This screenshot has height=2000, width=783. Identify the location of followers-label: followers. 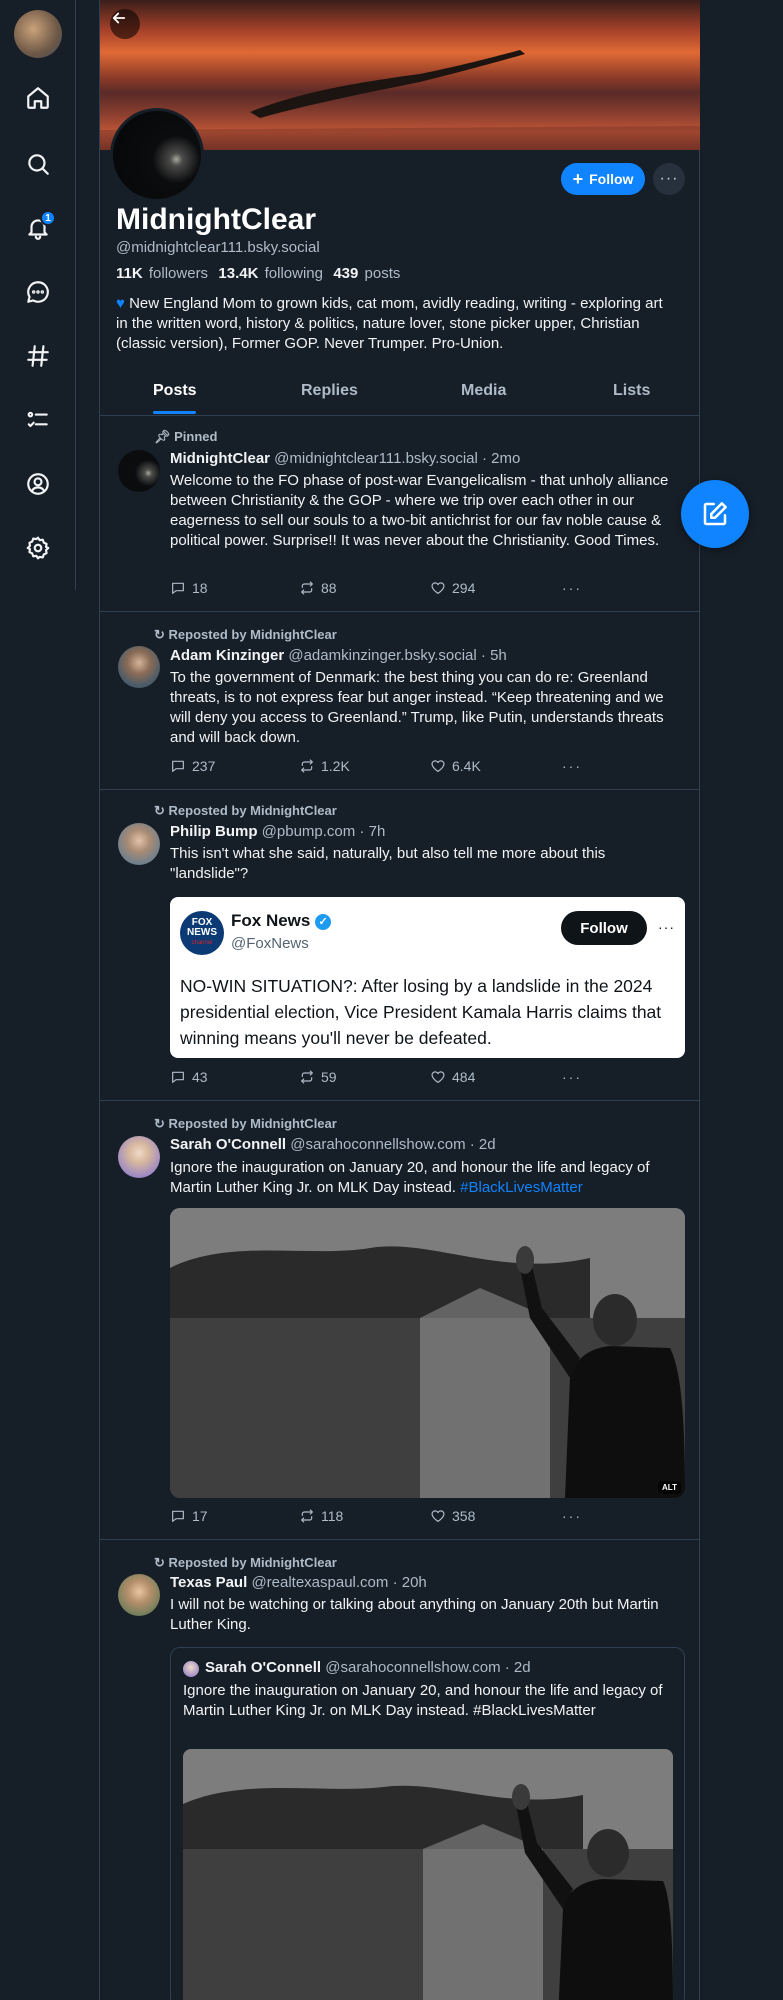
(178, 273).